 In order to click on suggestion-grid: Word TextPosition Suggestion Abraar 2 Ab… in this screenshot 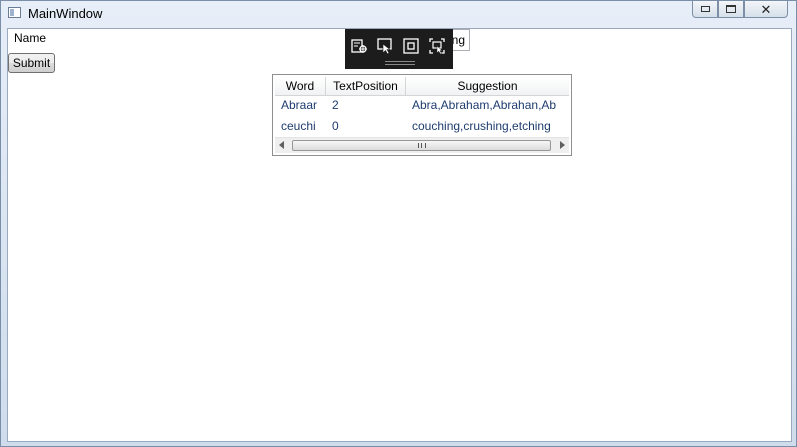, I will do `click(422, 115)`.